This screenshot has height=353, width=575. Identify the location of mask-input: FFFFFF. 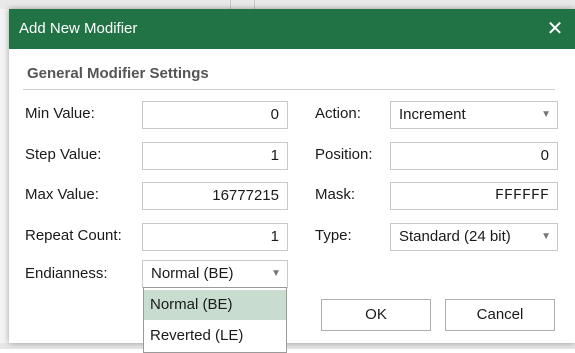
(474, 196).